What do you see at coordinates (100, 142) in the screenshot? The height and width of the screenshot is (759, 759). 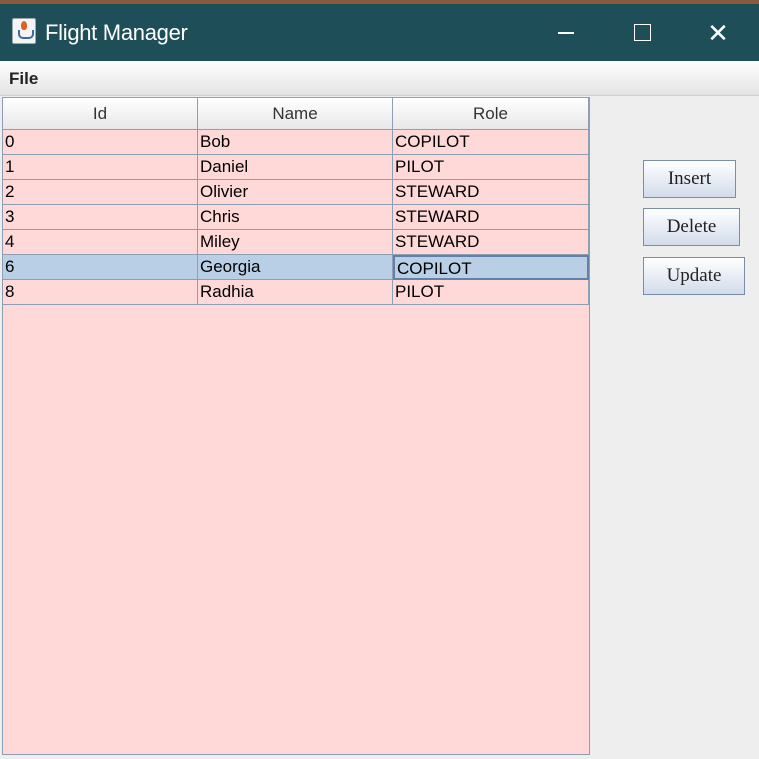 I see `cell-id: 0` at bounding box center [100, 142].